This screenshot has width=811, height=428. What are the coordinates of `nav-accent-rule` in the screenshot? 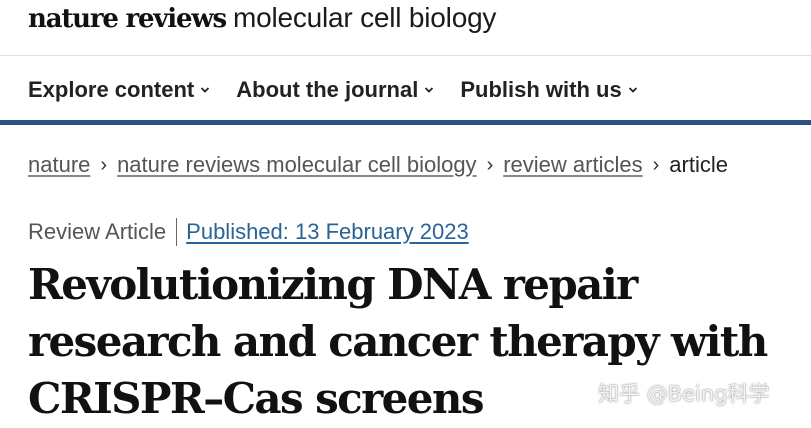 It's located at (405, 122).